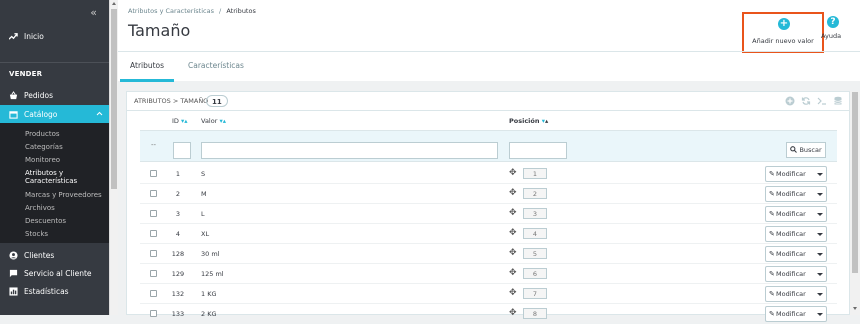 This screenshot has height=324, width=860. Describe the element at coordinates (40, 208) in the screenshot. I see `submenu-item-archivos: Archivos` at that location.